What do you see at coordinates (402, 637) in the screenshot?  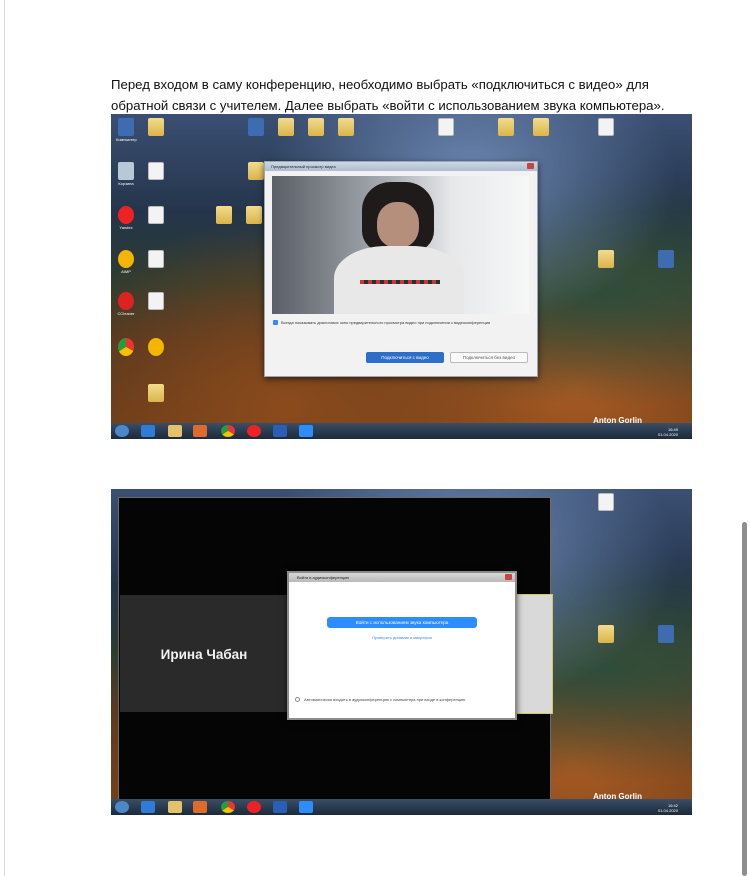 I see `test-speaker-mic-link: Проверить динамик и микрофон` at bounding box center [402, 637].